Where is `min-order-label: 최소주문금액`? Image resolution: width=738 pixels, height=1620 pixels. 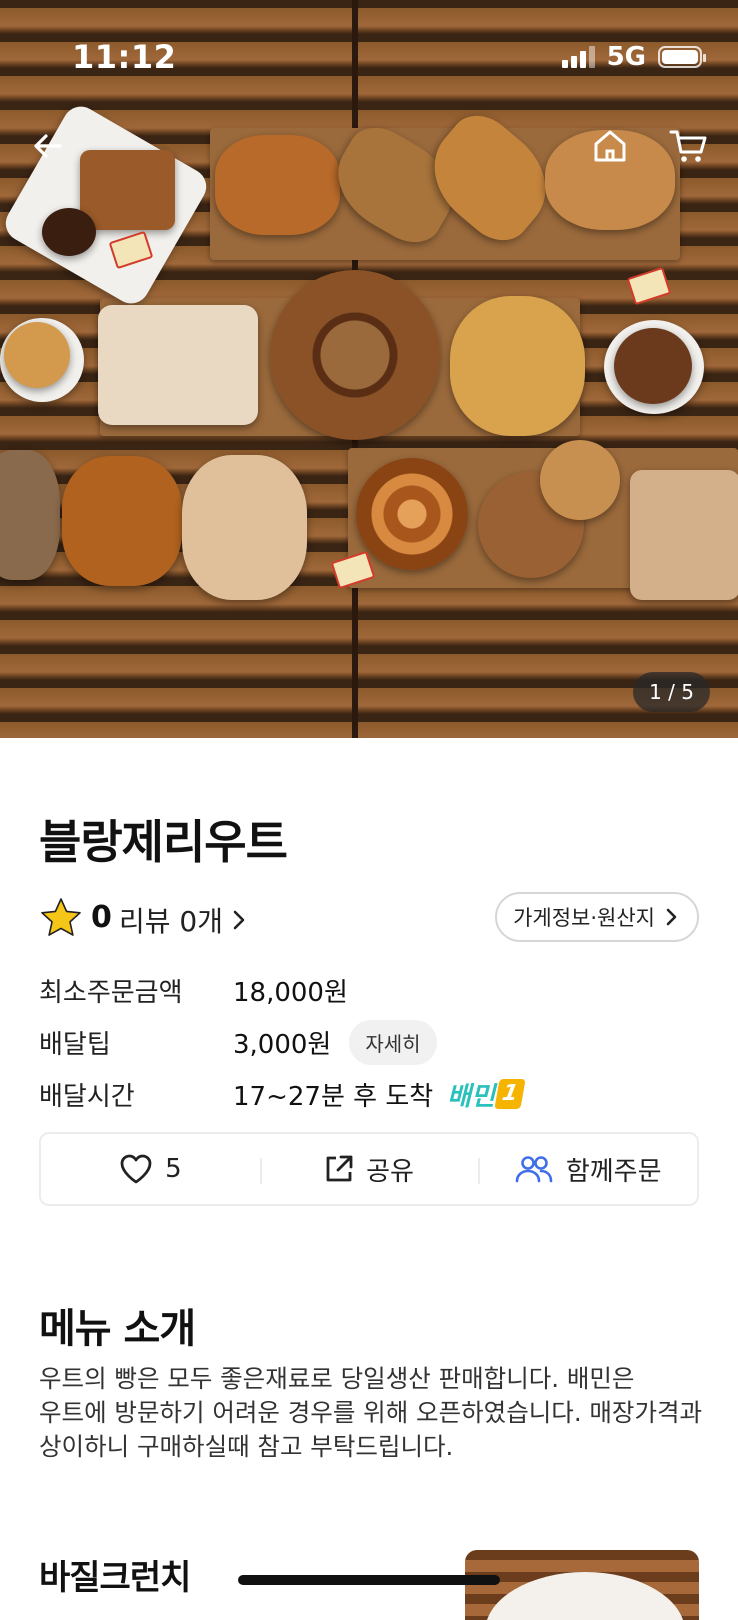
min-order-label: 최소주문금액 is located at coordinates (111, 992).